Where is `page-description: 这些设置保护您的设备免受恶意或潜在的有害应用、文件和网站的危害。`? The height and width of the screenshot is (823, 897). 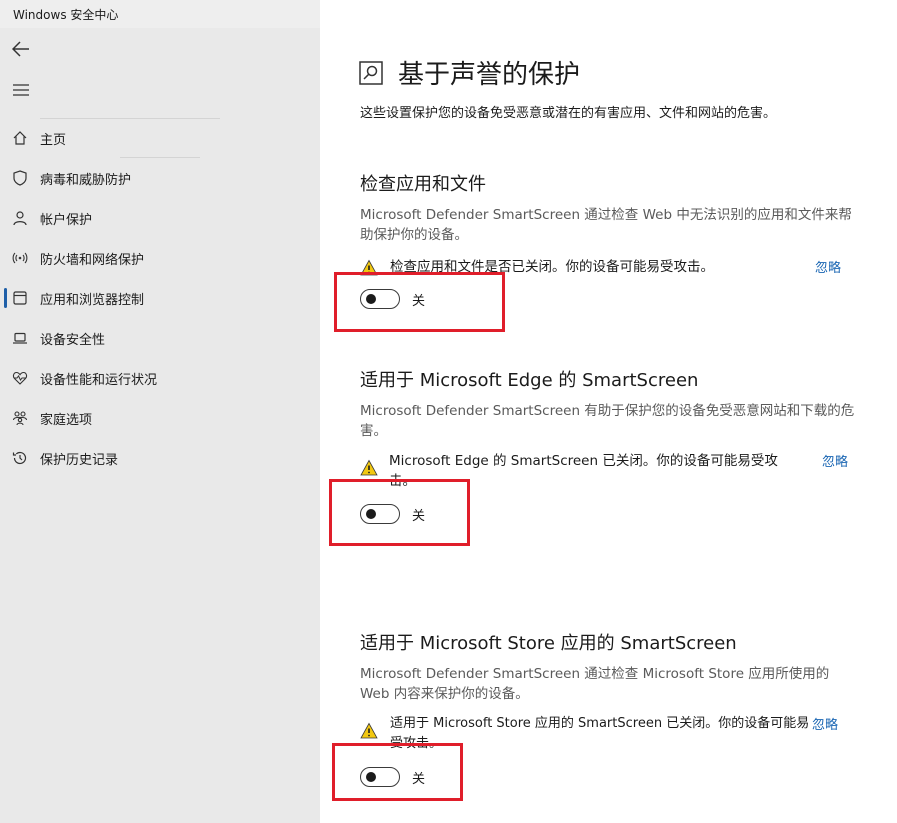
page-description: 这些设置保护您的设备免受恶意或潜在的有害应用、文件和网站的危害。 is located at coordinates (568, 113).